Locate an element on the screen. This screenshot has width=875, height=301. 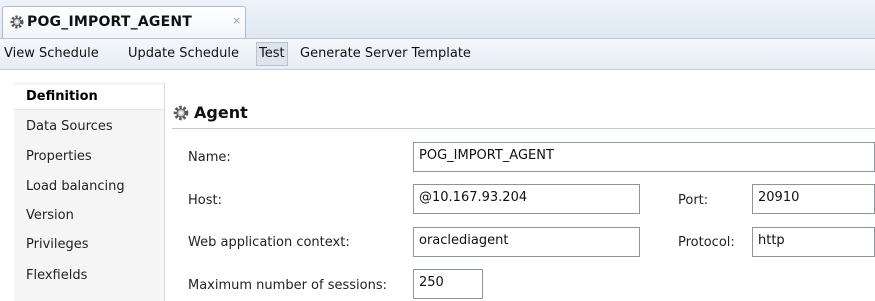
web-application-context-field: oraclediagent is located at coordinates (526, 242).